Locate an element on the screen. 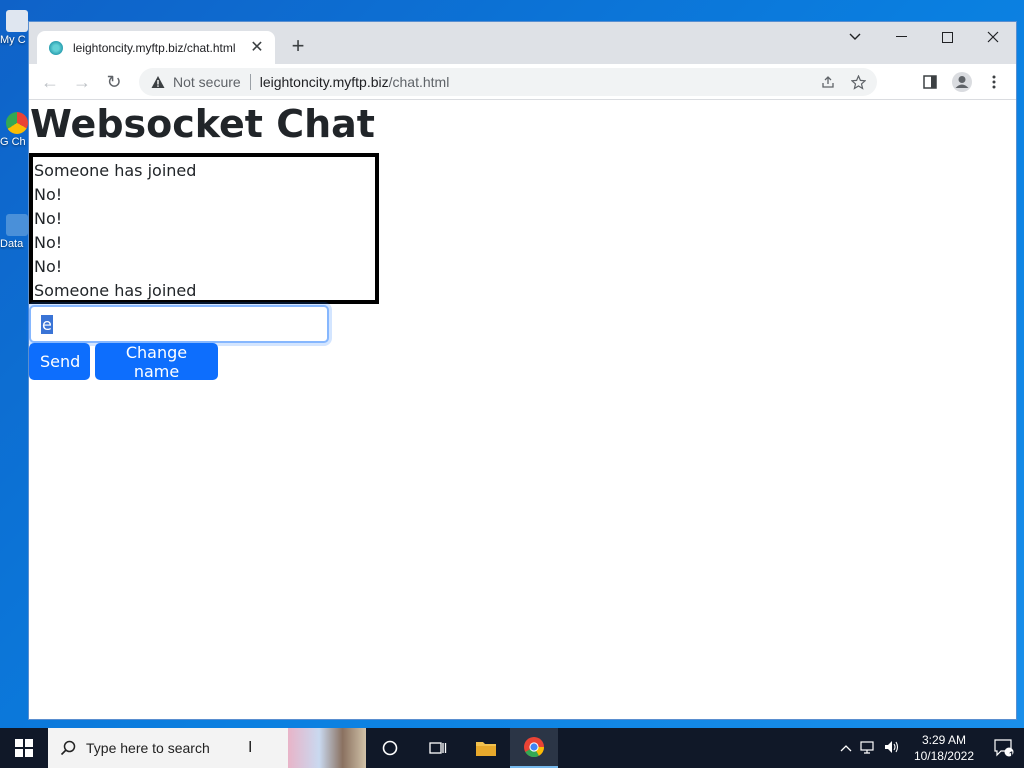 The image size is (1024, 768). file-explorer-button is located at coordinates (486, 748).